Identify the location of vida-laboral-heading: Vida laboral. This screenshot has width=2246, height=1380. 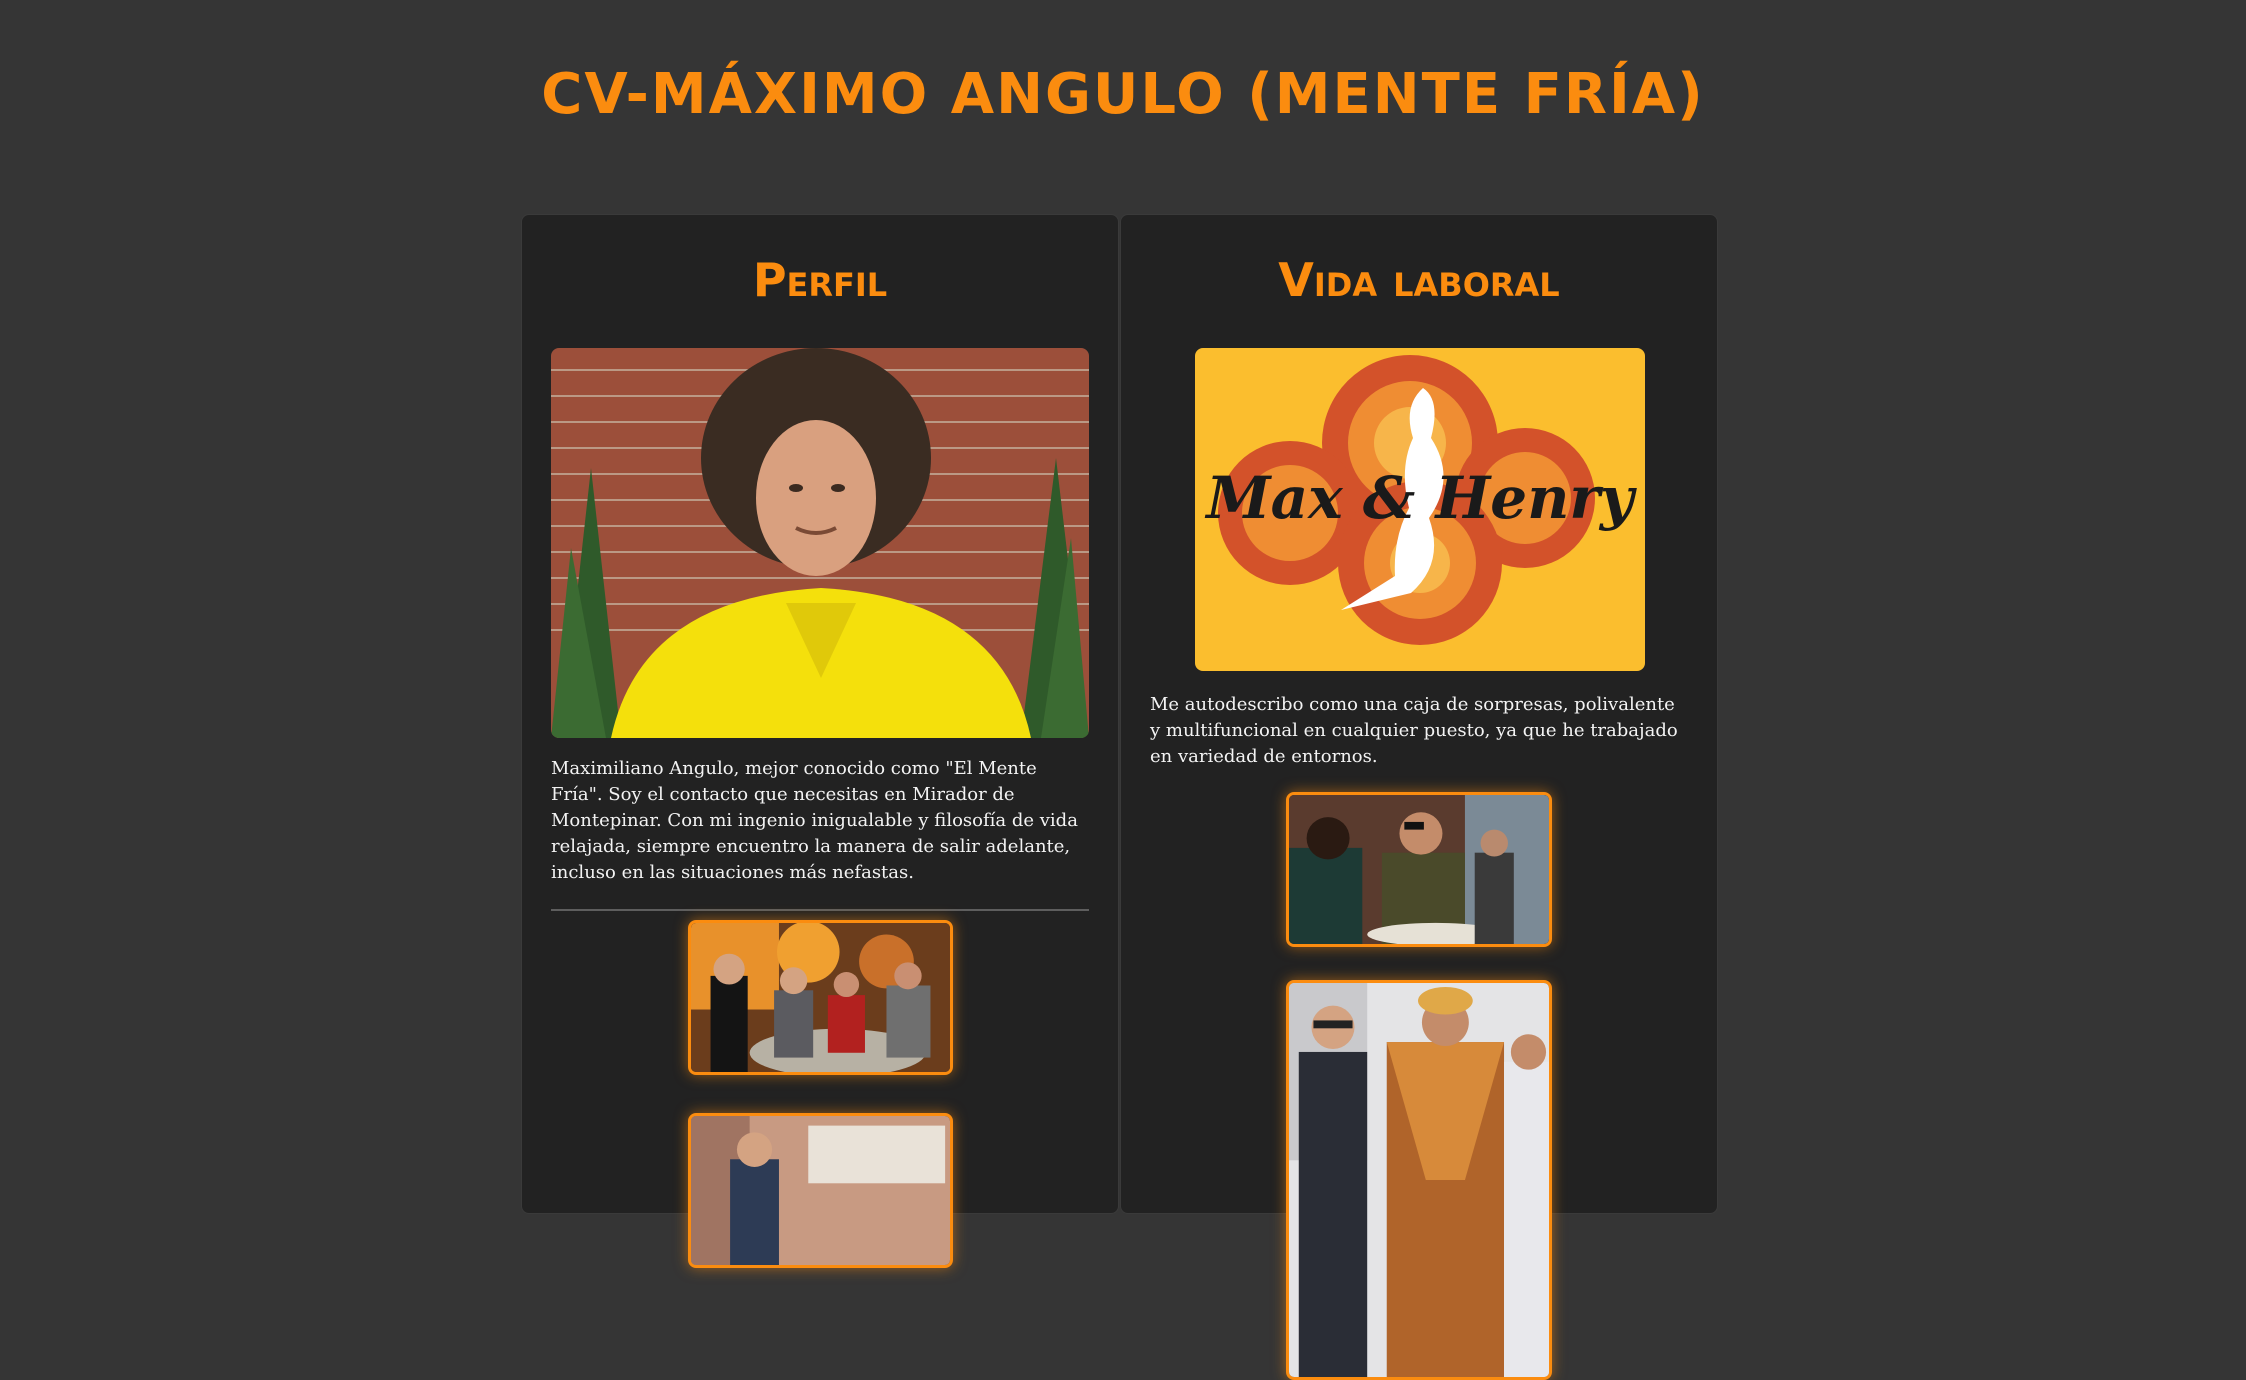
(1419, 280).